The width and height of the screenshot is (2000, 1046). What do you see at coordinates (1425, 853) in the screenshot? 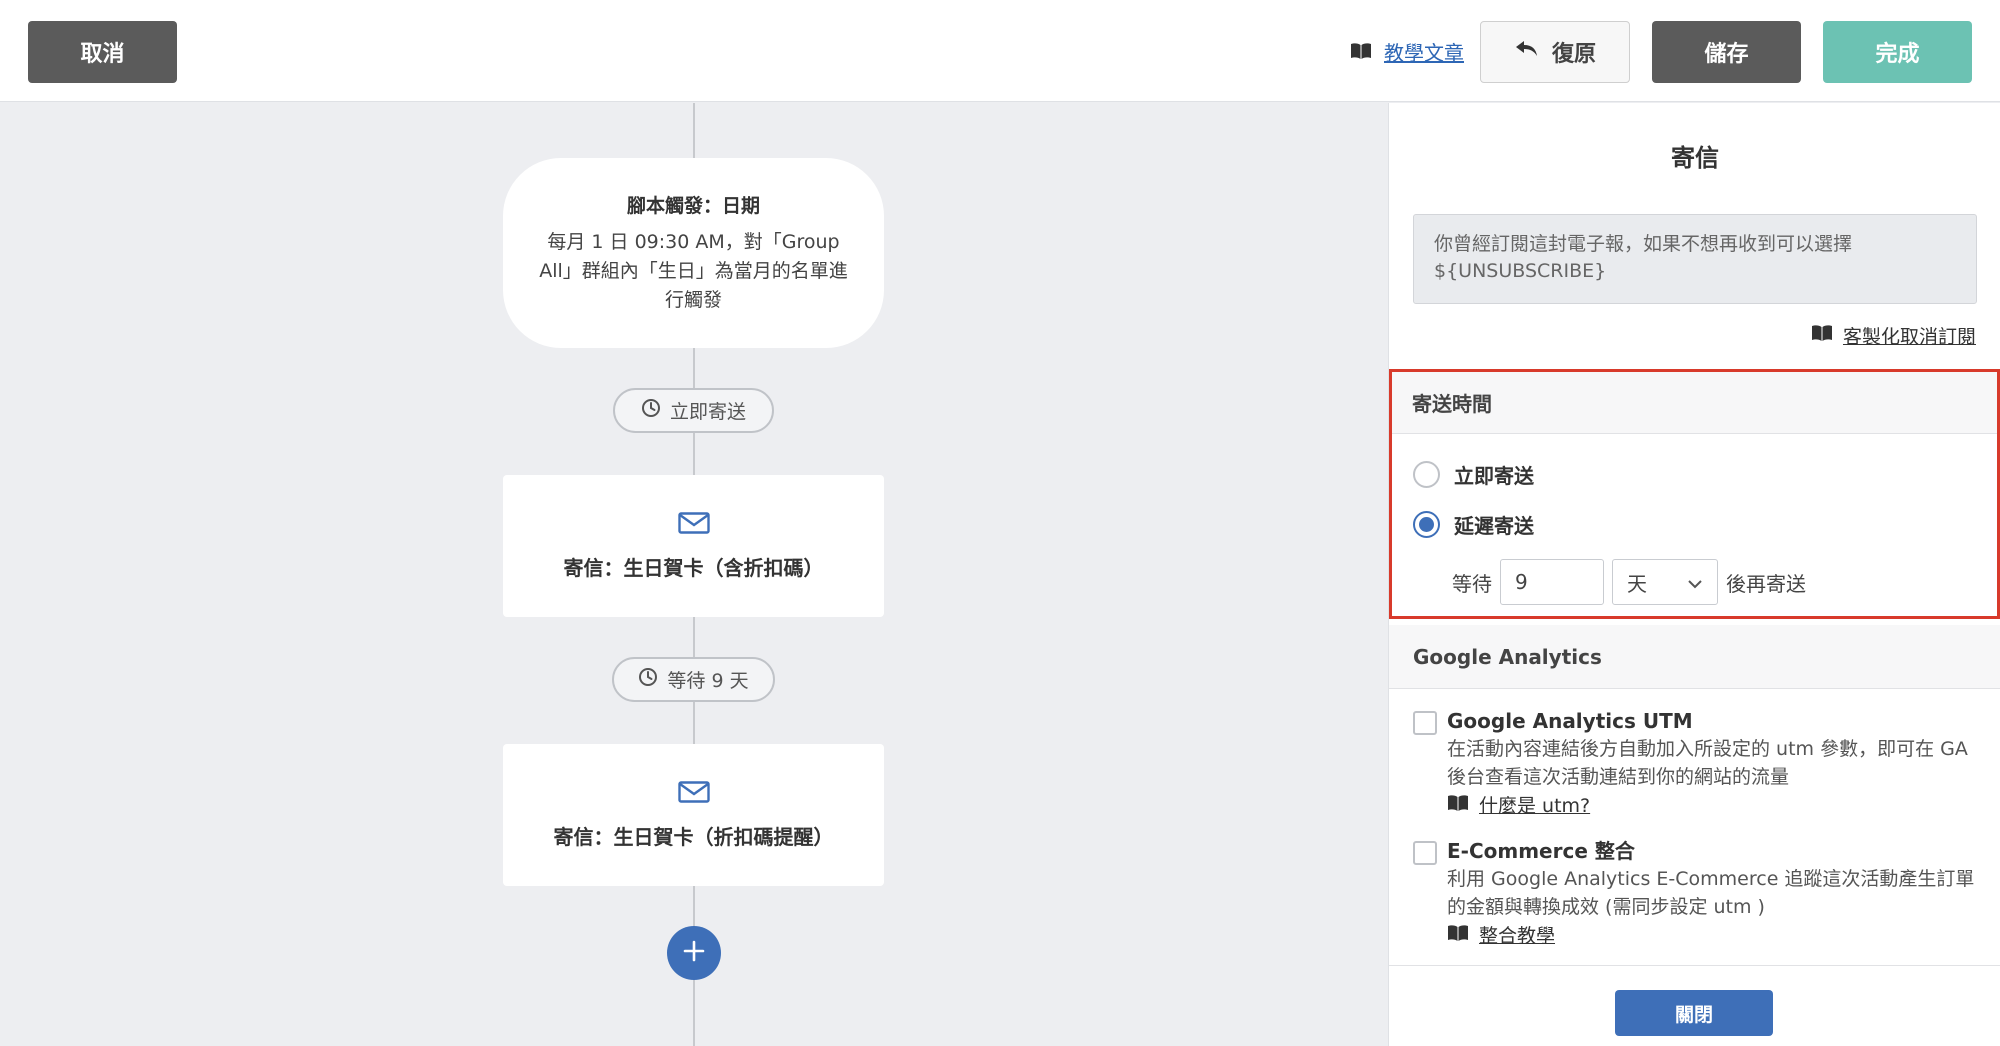
I see `ga-ecommerce-checkbox` at bounding box center [1425, 853].